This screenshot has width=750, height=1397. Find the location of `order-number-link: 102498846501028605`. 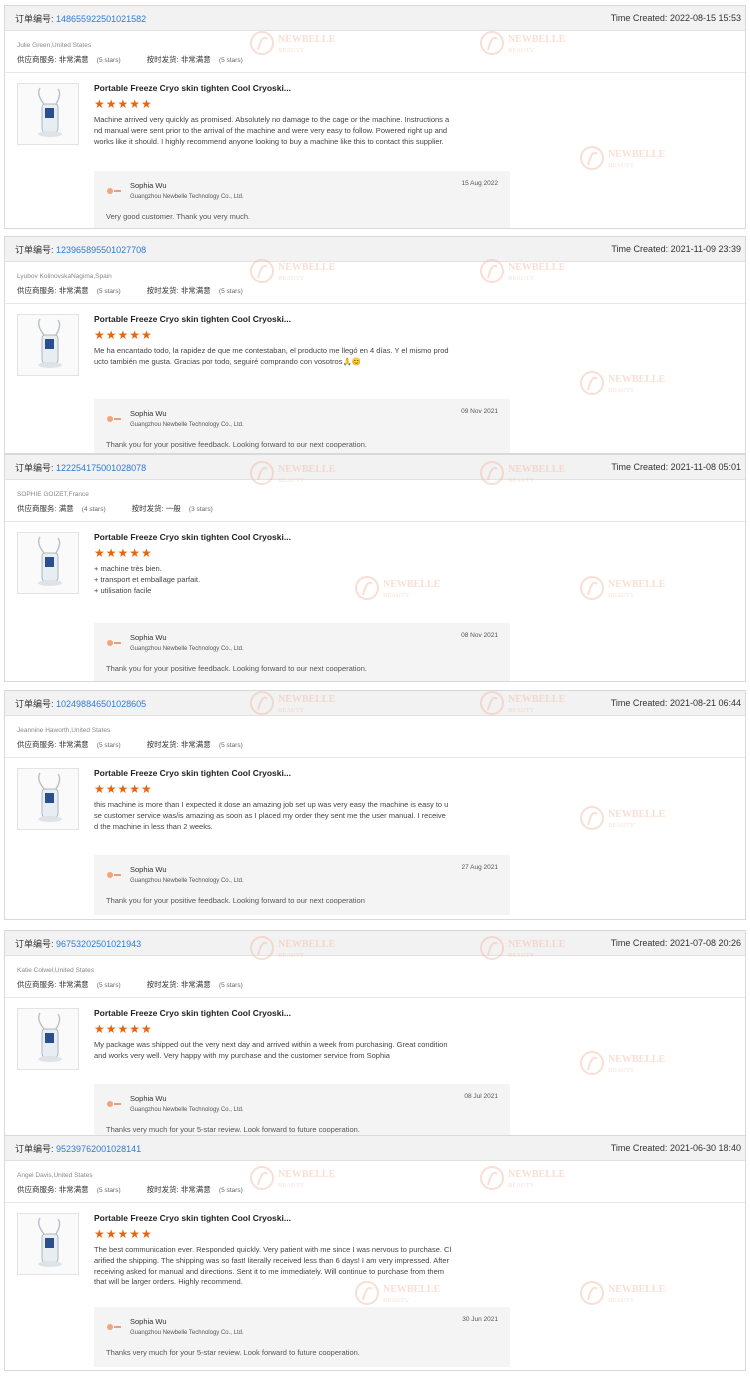

order-number-link: 102498846501028605 is located at coordinates (101, 704).